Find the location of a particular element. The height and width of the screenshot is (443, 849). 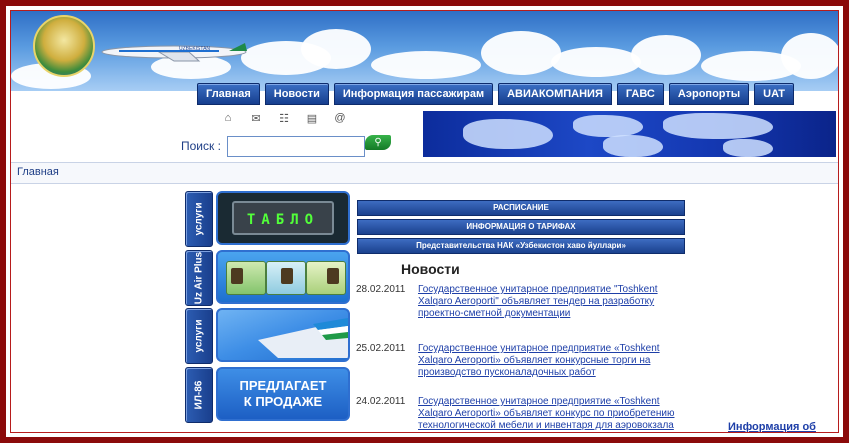

wing-flag-image is located at coordinates (303, 338).